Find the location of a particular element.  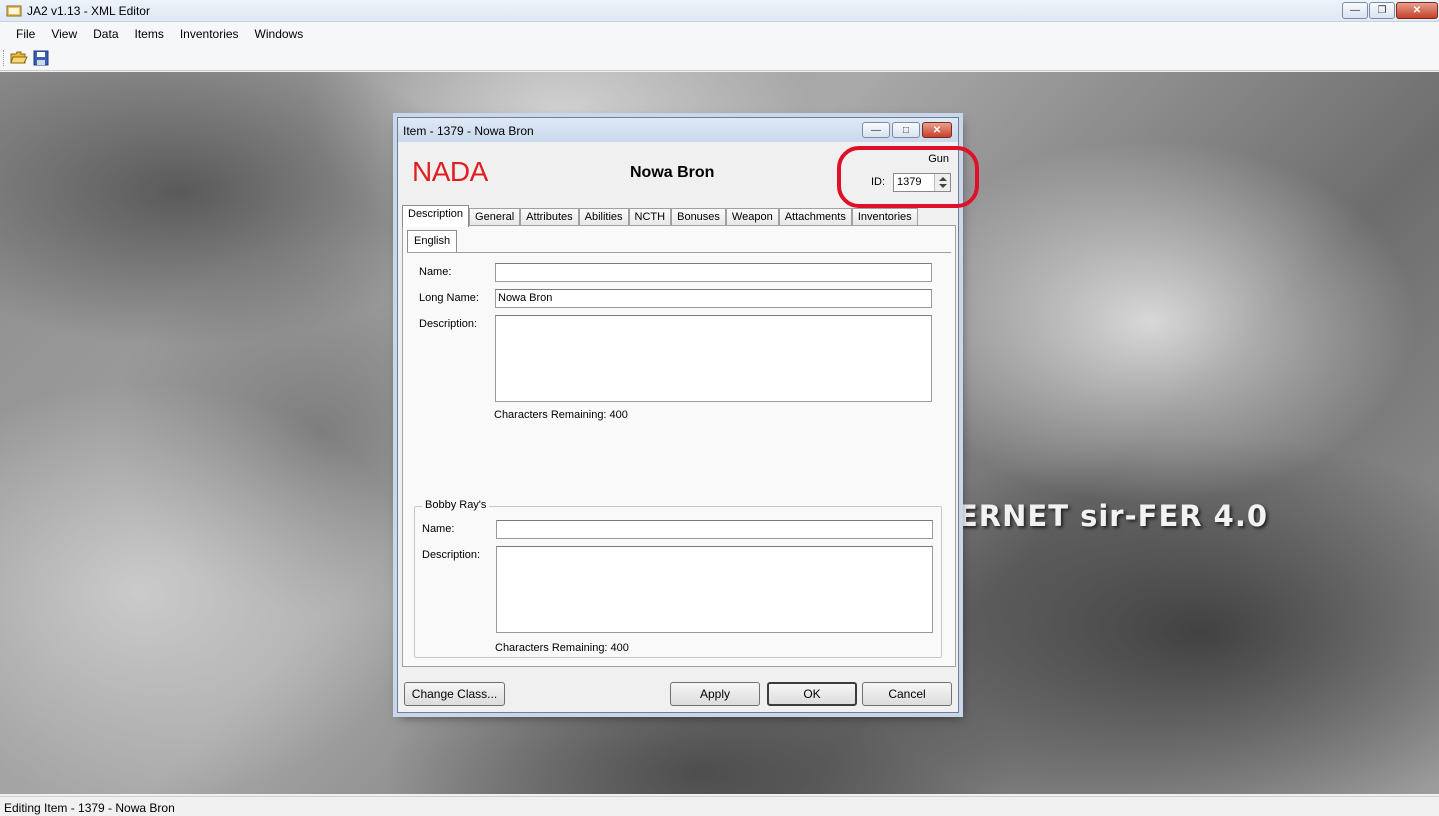

tab-general: General is located at coordinates (495, 217).